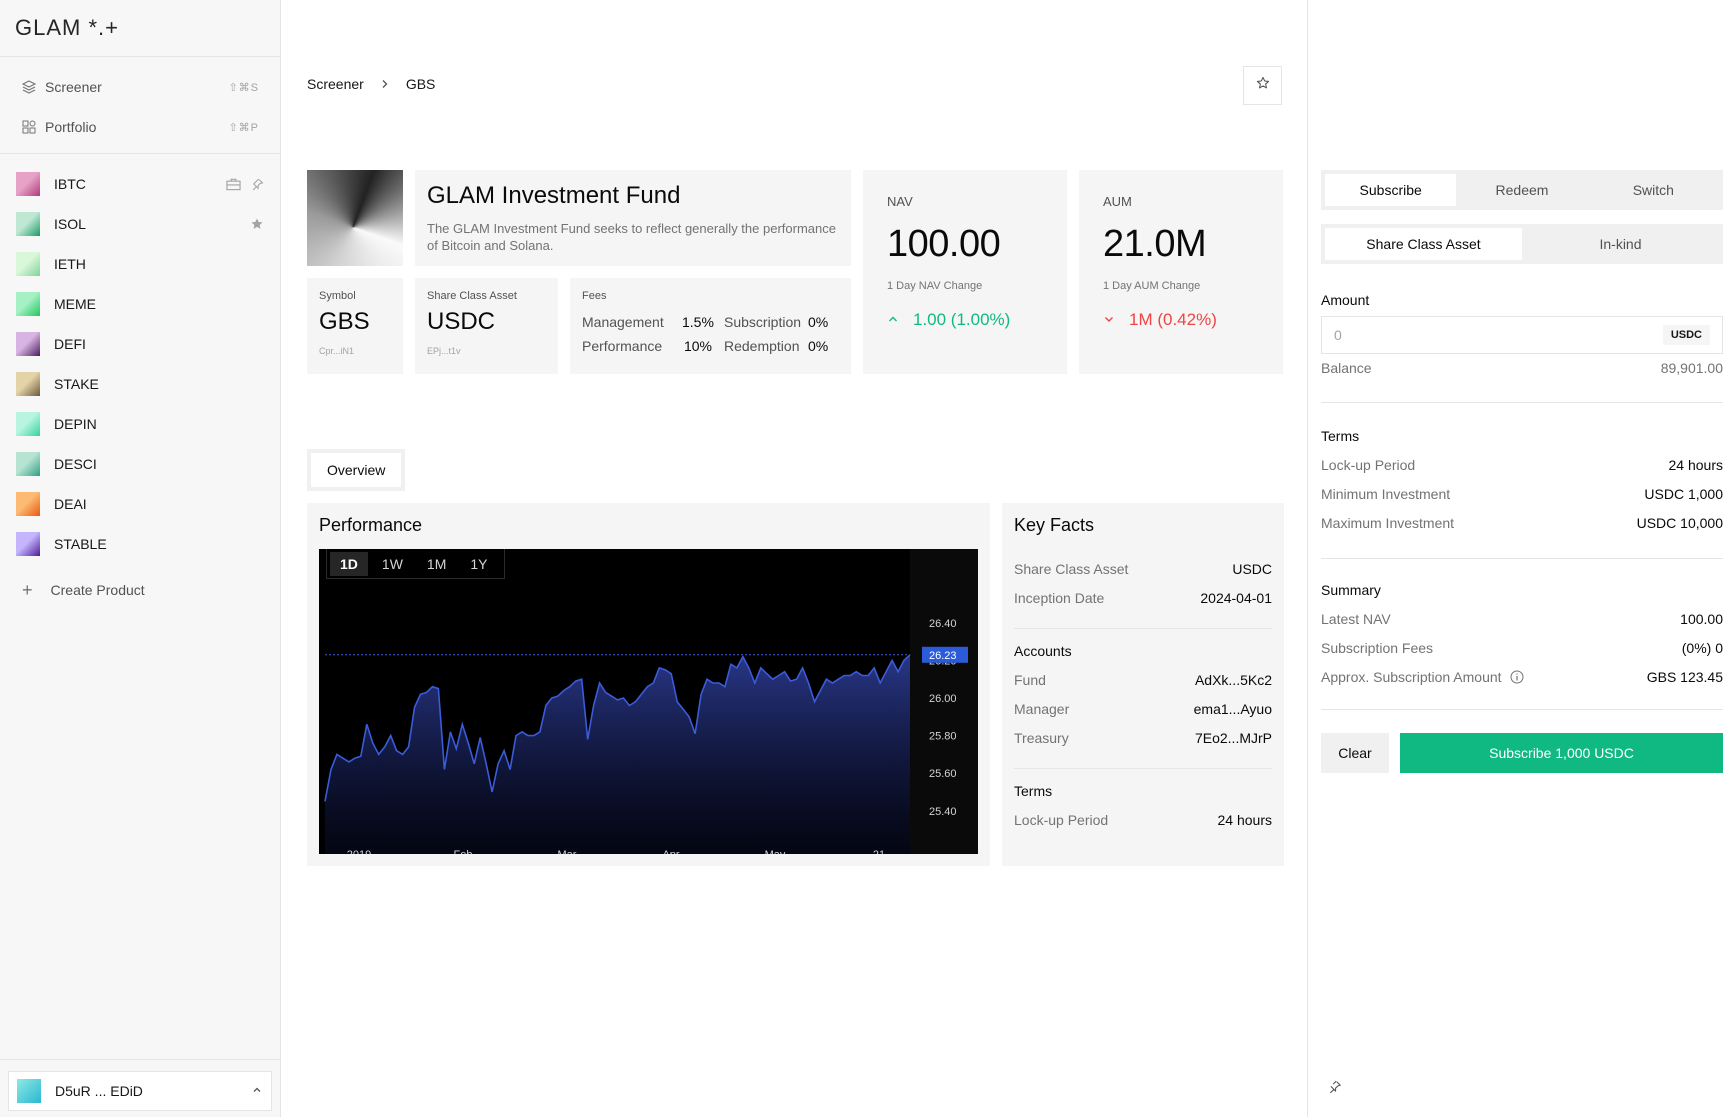 The image size is (1728, 1117). What do you see at coordinates (70, 504) in the screenshot?
I see `product-name: DEAI` at bounding box center [70, 504].